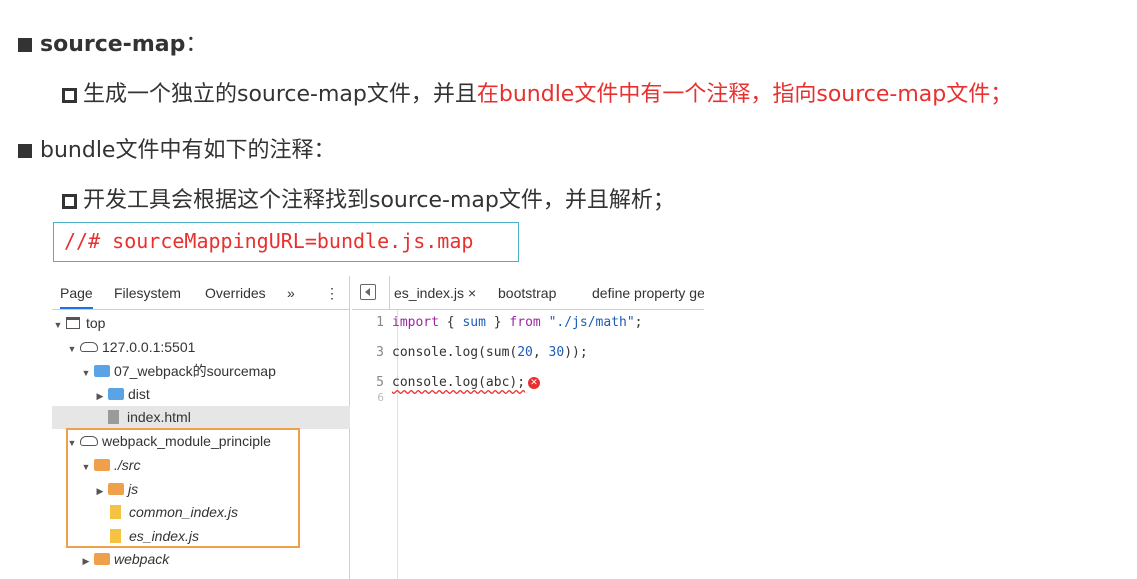  What do you see at coordinates (286, 242) in the screenshot?
I see `source-mapping-url-snippet: //# sourceMappingURL=bundle.js.map` at bounding box center [286, 242].